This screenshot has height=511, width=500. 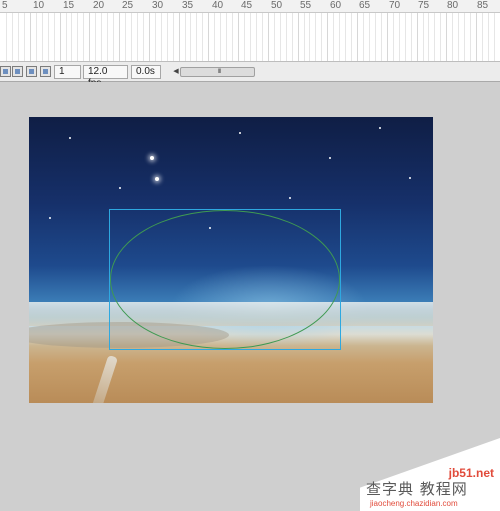 What do you see at coordinates (225, 279) in the screenshot?
I see `selection-bounding-box` at bounding box center [225, 279].